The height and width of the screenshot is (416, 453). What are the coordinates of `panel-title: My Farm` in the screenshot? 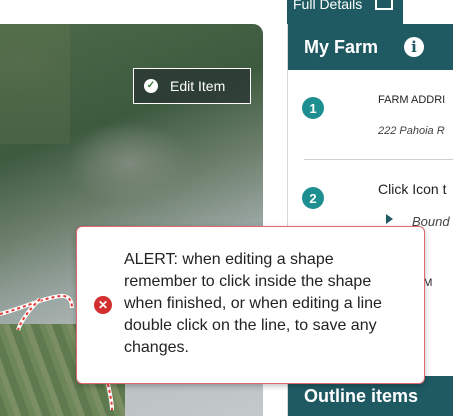 It's located at (341, 46).